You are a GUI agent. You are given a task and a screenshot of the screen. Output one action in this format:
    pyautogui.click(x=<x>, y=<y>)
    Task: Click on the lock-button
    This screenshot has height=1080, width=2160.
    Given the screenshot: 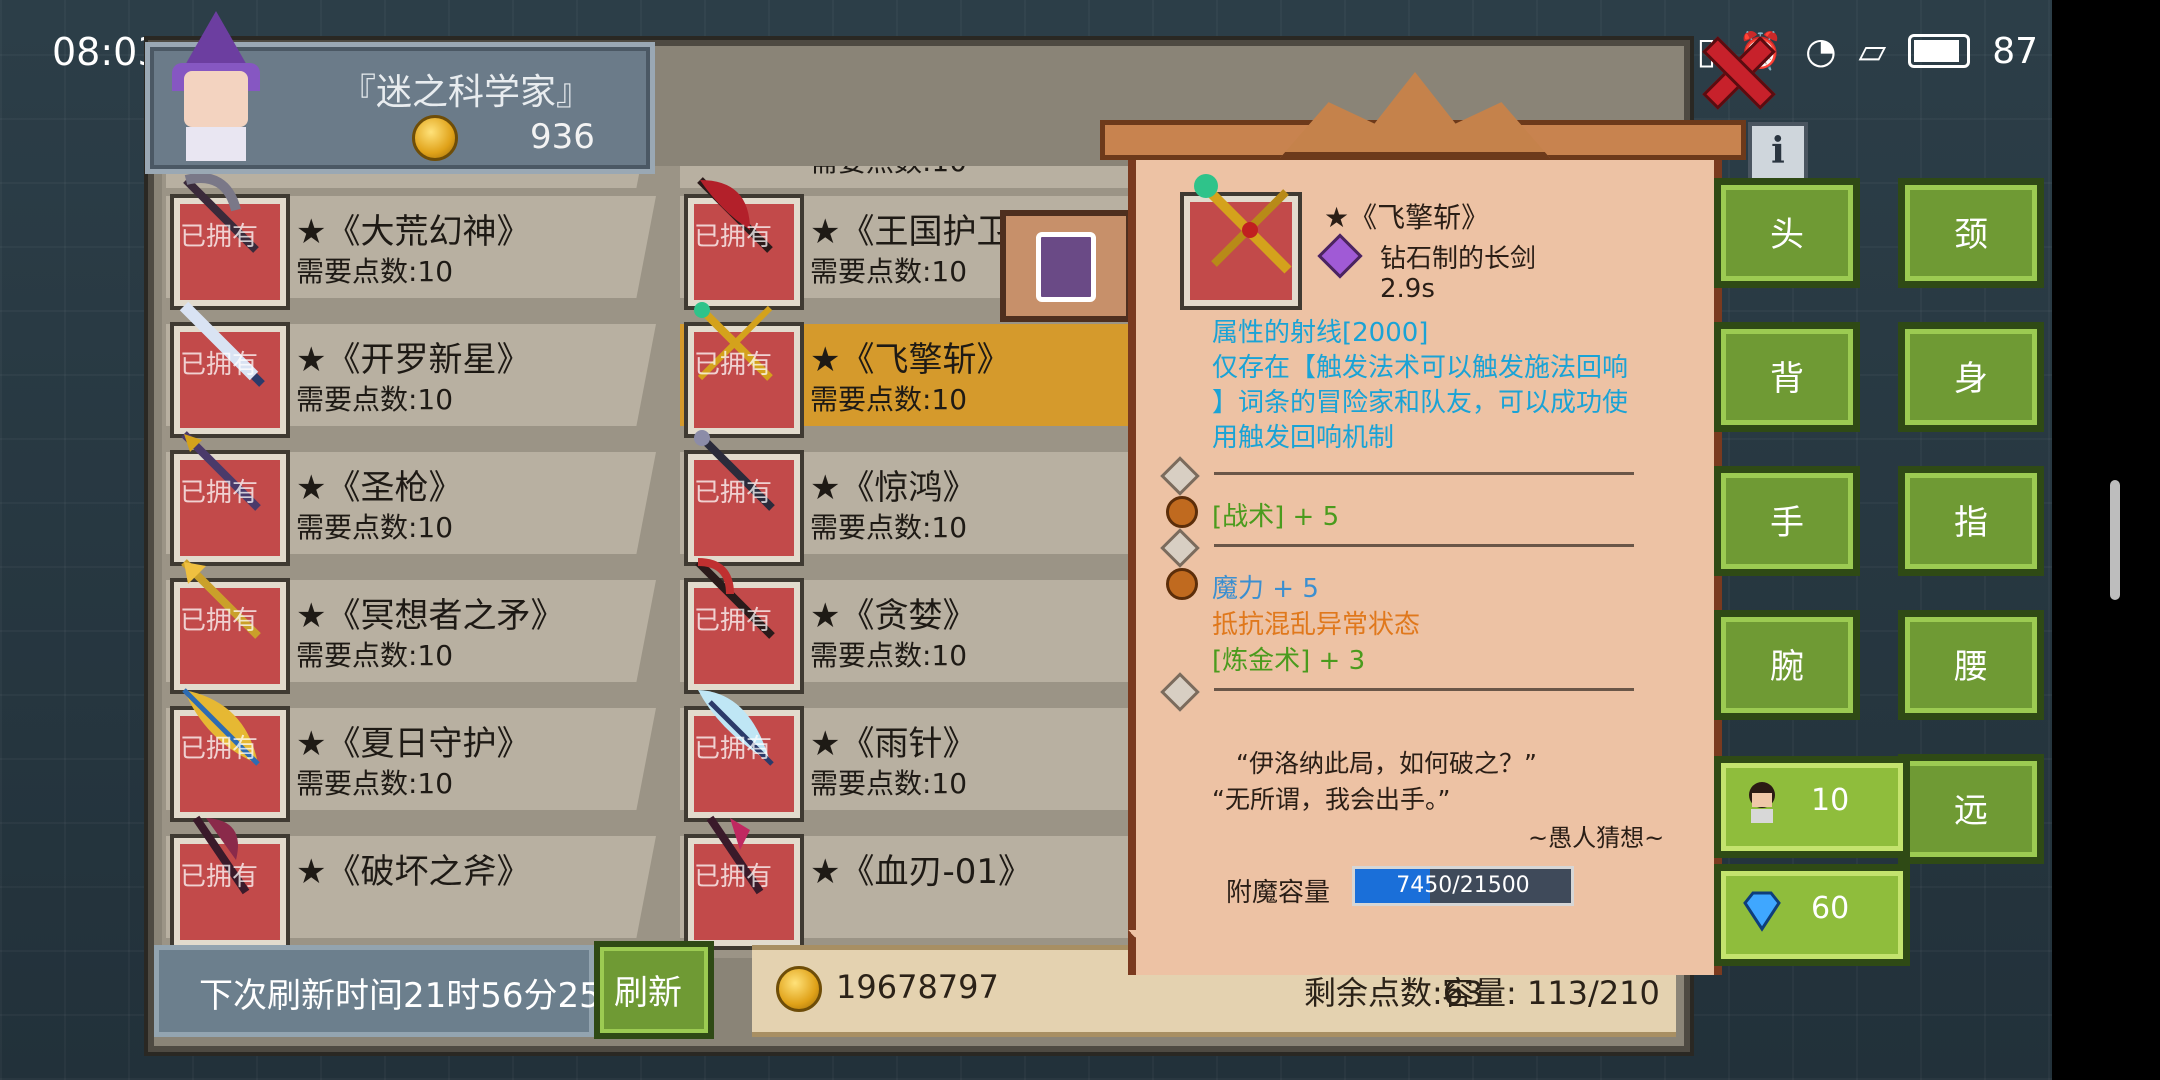 What is the action you would take?
    pyautogui.click(x=1066, y=266)
    